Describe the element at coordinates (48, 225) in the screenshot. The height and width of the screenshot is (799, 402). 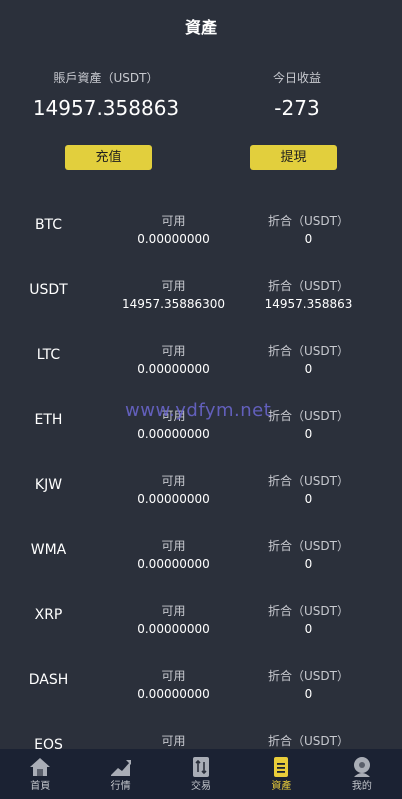
I see `coin-name: BTC` at that location.